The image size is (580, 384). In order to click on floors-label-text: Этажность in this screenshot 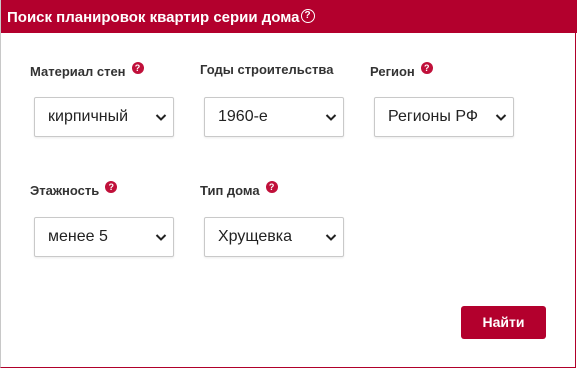, I will do `click(65, 190)`.